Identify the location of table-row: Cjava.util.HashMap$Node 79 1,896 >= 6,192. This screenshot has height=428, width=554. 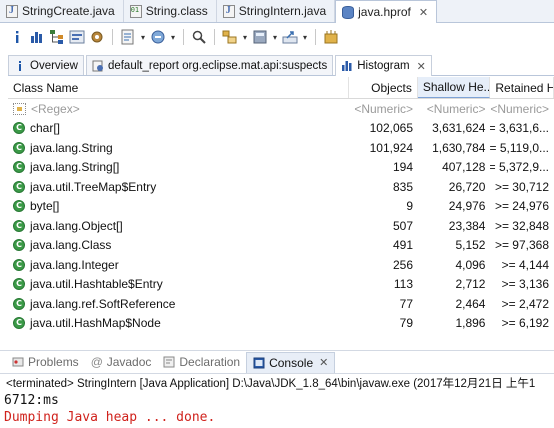
(281, 324).